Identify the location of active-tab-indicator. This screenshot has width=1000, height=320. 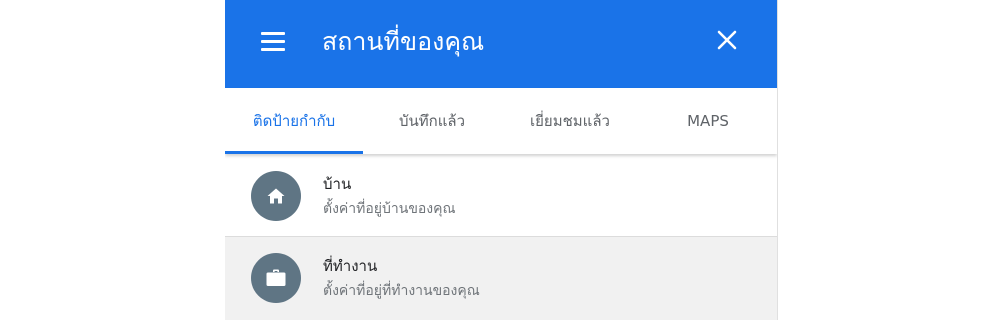
(294, 152).